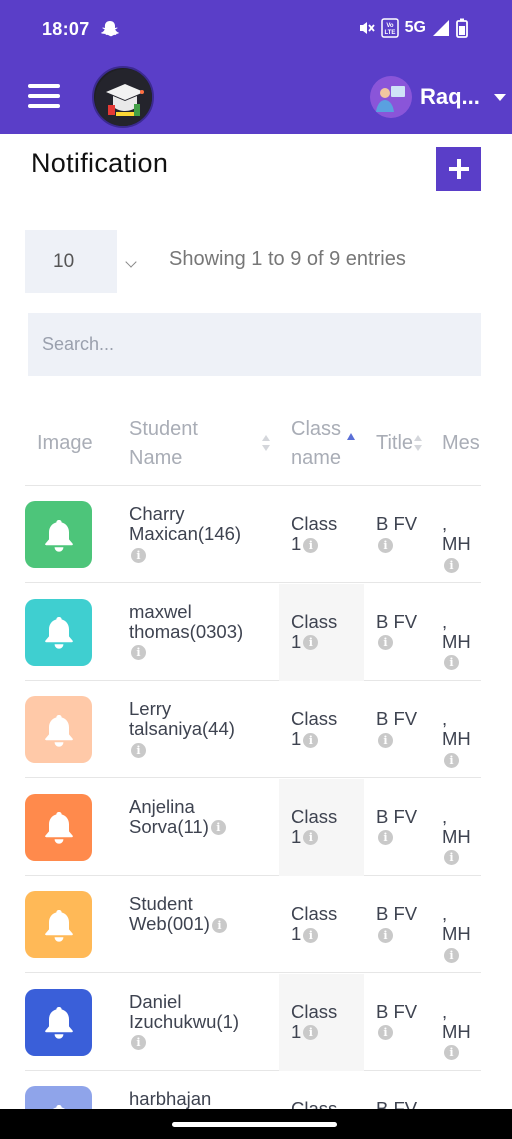 This screenshot has width=512, height=1139. I want to click on th-student-name: Student Name, so click(163, 444).